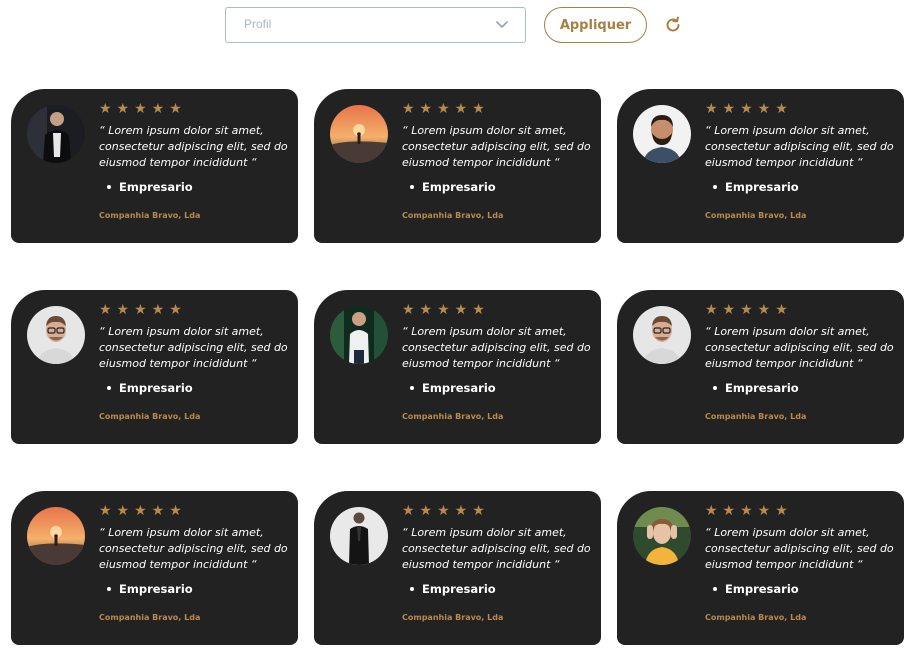 This screenshot has width=919, height=660. What do you see at coordinates (258, 24) in the screenshot?
I see `profile-select-value: Profil` at bounding box center [258, 24].